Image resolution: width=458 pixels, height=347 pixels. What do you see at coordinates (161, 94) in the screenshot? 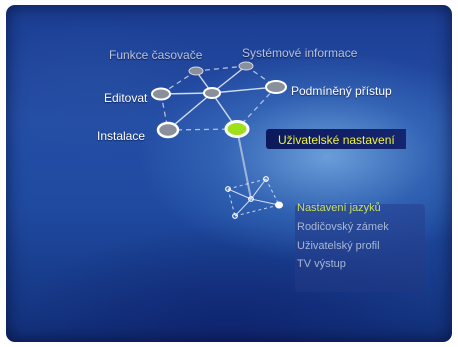
I see `node-edit` at bounding box center [161, 94].